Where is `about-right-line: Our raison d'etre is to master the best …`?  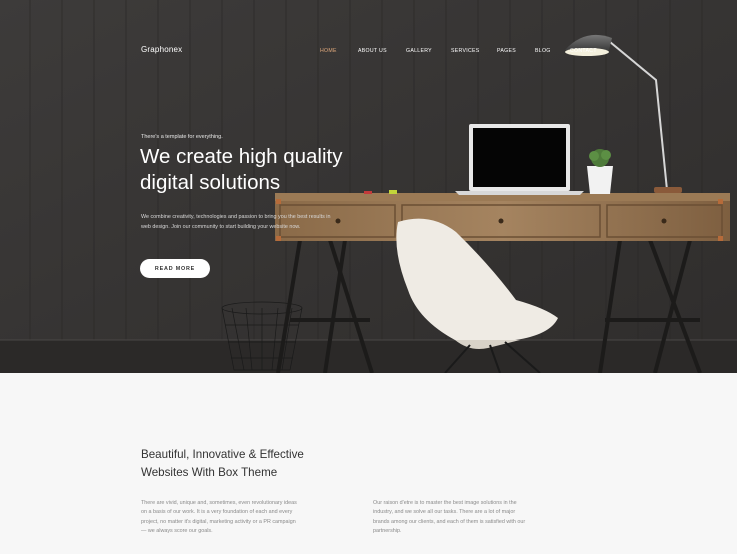 about-right-line: Our raison d'etre is to master the best … is located at coordinates (445, 503).